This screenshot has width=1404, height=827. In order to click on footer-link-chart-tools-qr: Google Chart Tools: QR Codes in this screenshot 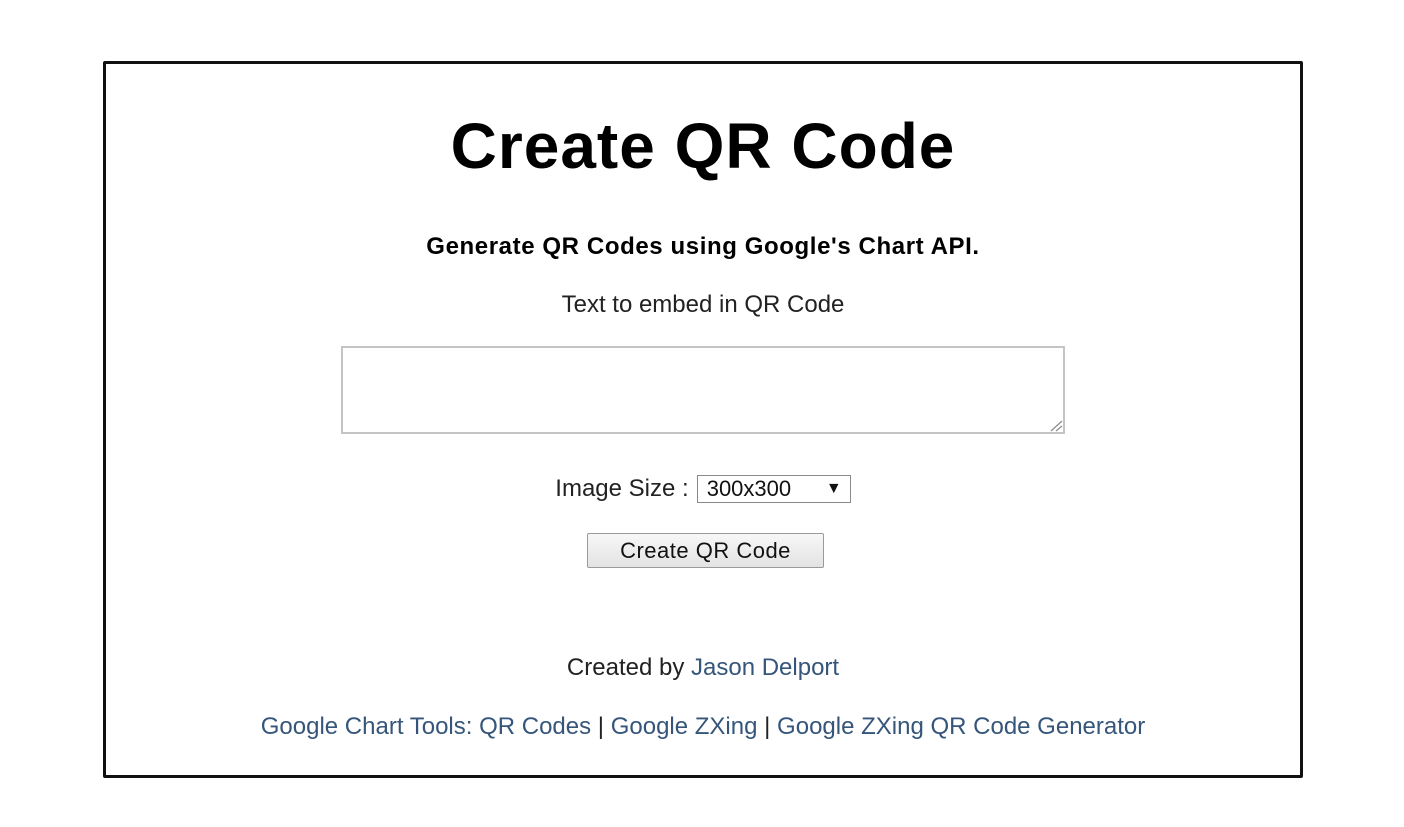, I will do `click(426, 726)`.